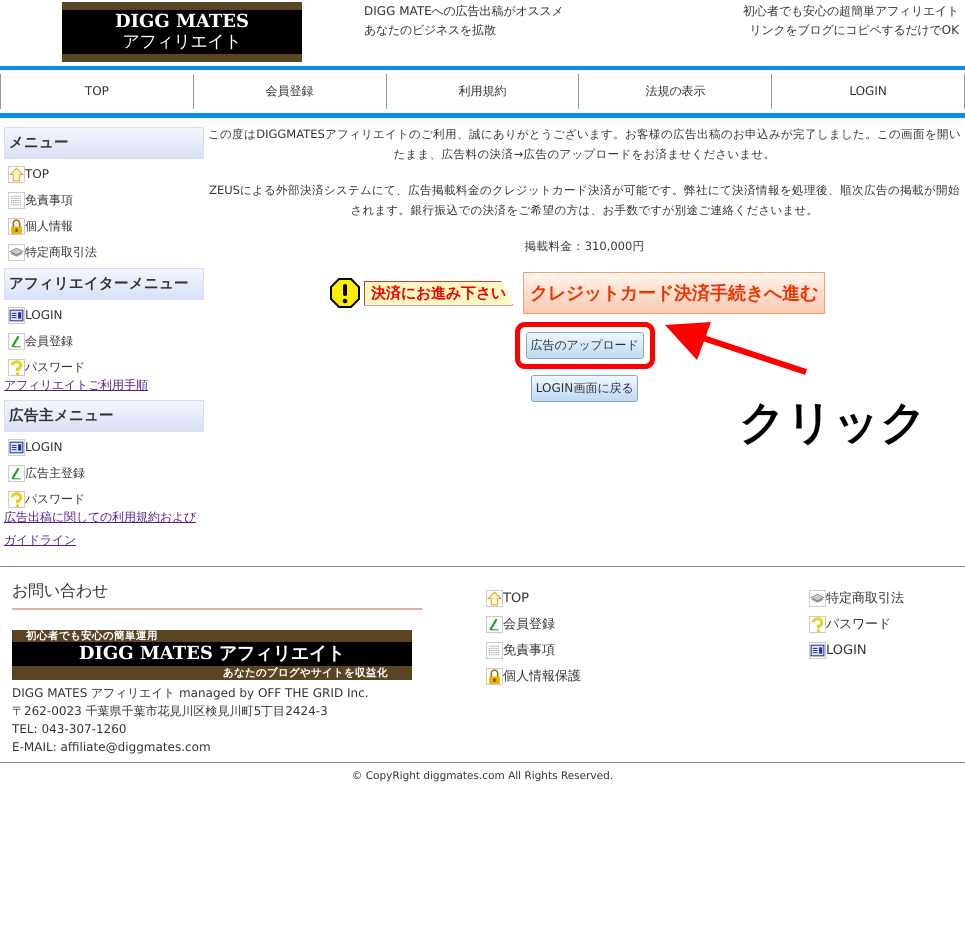 This screenshot has height=940, width=965. What do you see at coordinates (464, 11) in the screenshot?
I see `tagline-text: DIGG MATEへの広告出稿がオススメ` at bounding box center [464, 11].